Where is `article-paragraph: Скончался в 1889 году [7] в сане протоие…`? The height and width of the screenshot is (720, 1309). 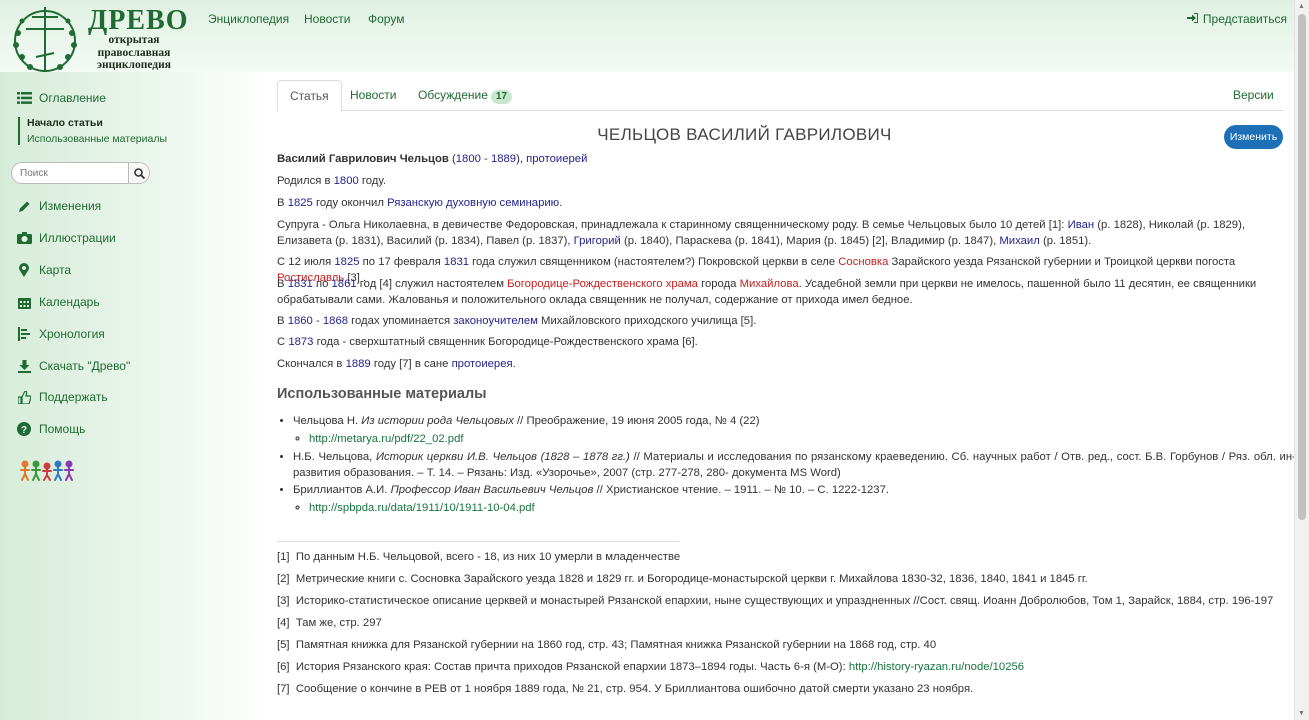 article-paragraph: Скончался в 1889 году [7] в сане протоие… is located at coordinates (396, 364).